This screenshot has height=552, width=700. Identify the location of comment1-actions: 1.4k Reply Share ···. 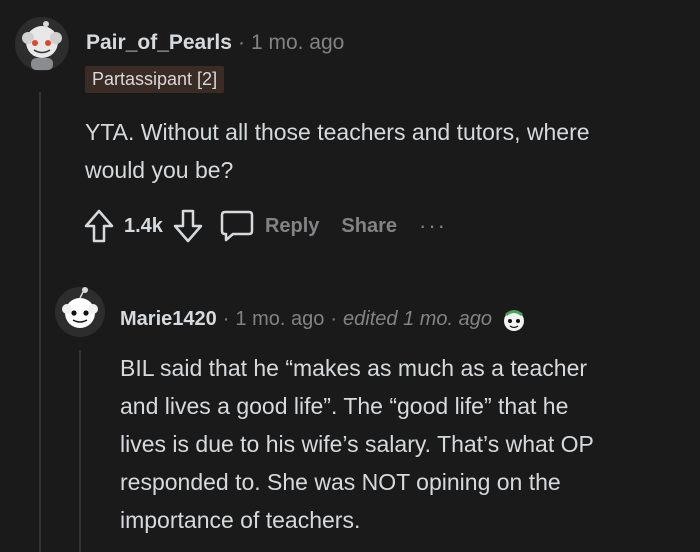
(265, 226).